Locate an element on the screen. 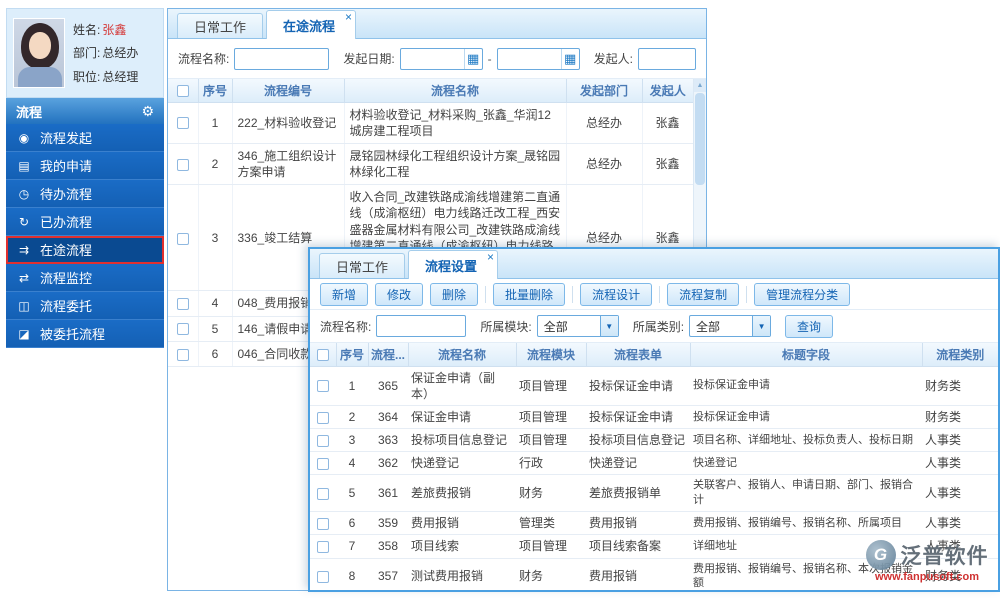 The width and height of the screenshot is (1000, 600). sidebar-item-process-delegation: ◫ 流程委托 is located at coordinates (85, 306).